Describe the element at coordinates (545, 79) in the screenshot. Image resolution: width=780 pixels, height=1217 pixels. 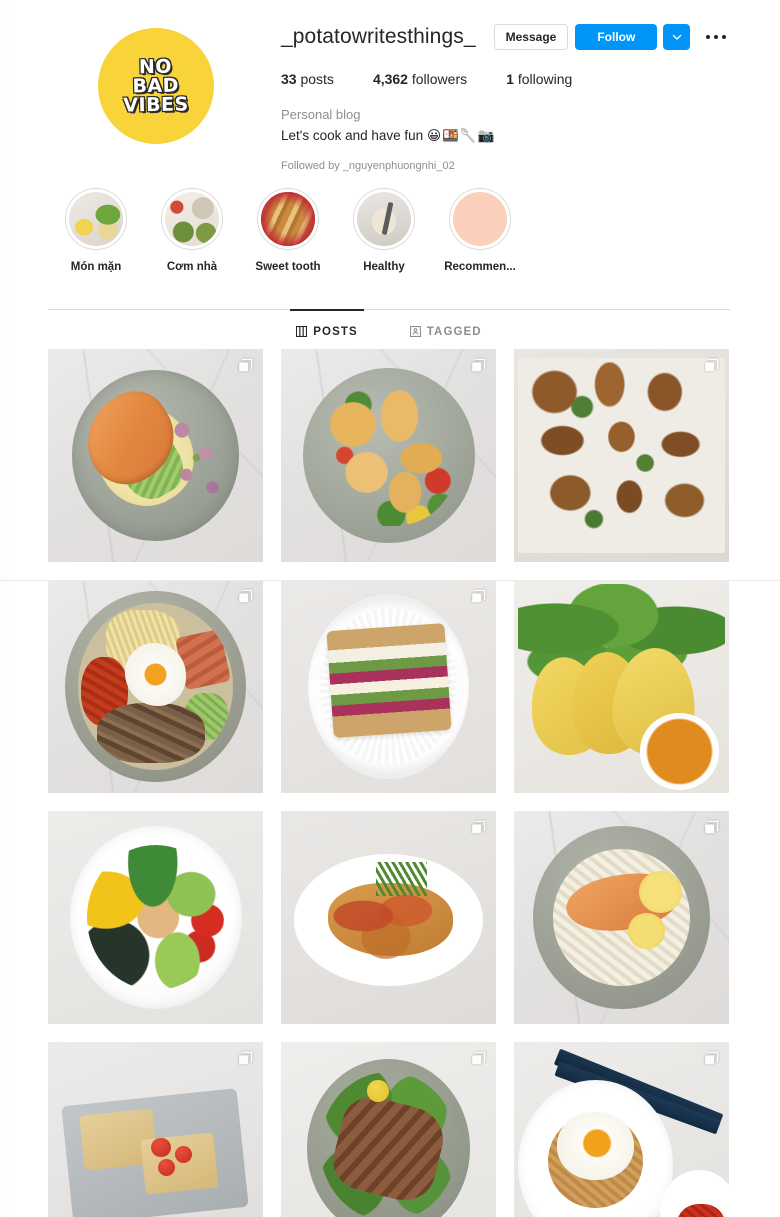
I see `stat-following-label: following` at that location.